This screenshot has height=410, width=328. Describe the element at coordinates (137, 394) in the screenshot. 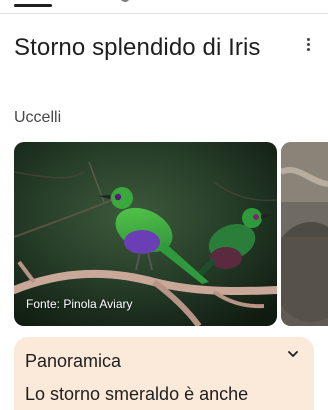

I see `overview-text: Lo storno smeraldo è anche` at that location.